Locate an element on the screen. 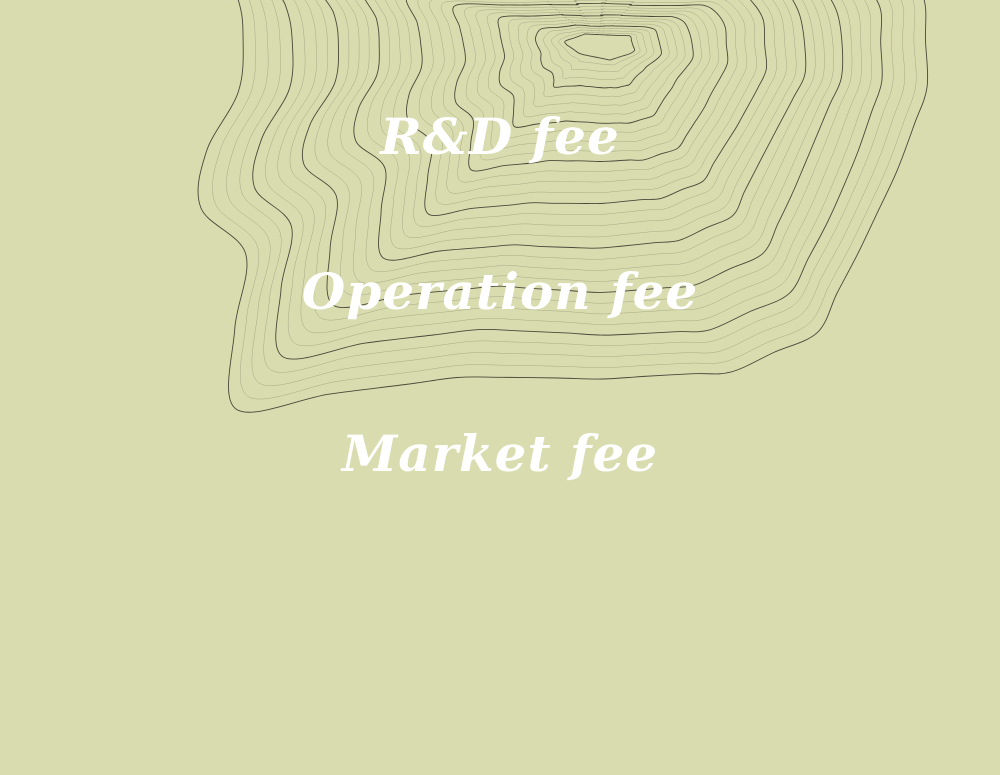 This screenshot has width=1000, height=775. rnd-fee-label: R&D fee is located at coordinates (500, 136).